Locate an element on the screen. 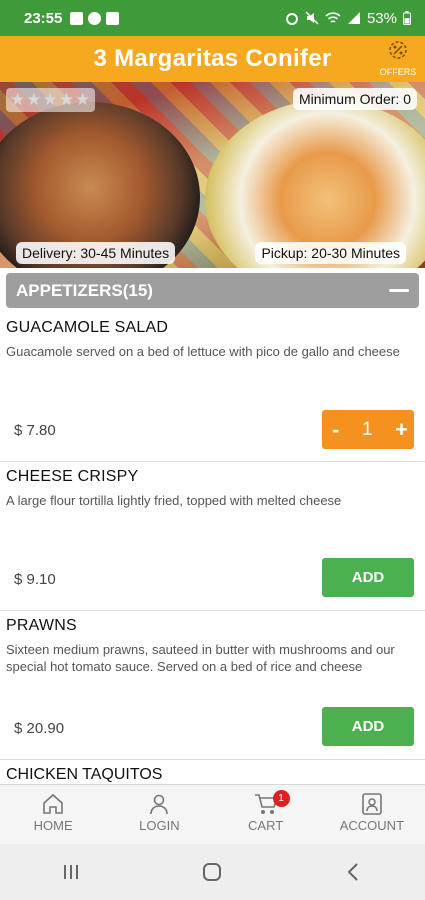  offers-button: OFFERS is located at coordinates (398, 58).